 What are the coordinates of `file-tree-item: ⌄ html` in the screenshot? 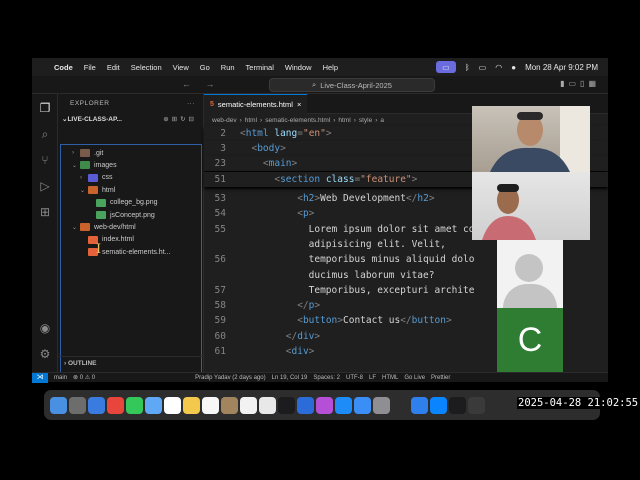 It's located at (97, 190).